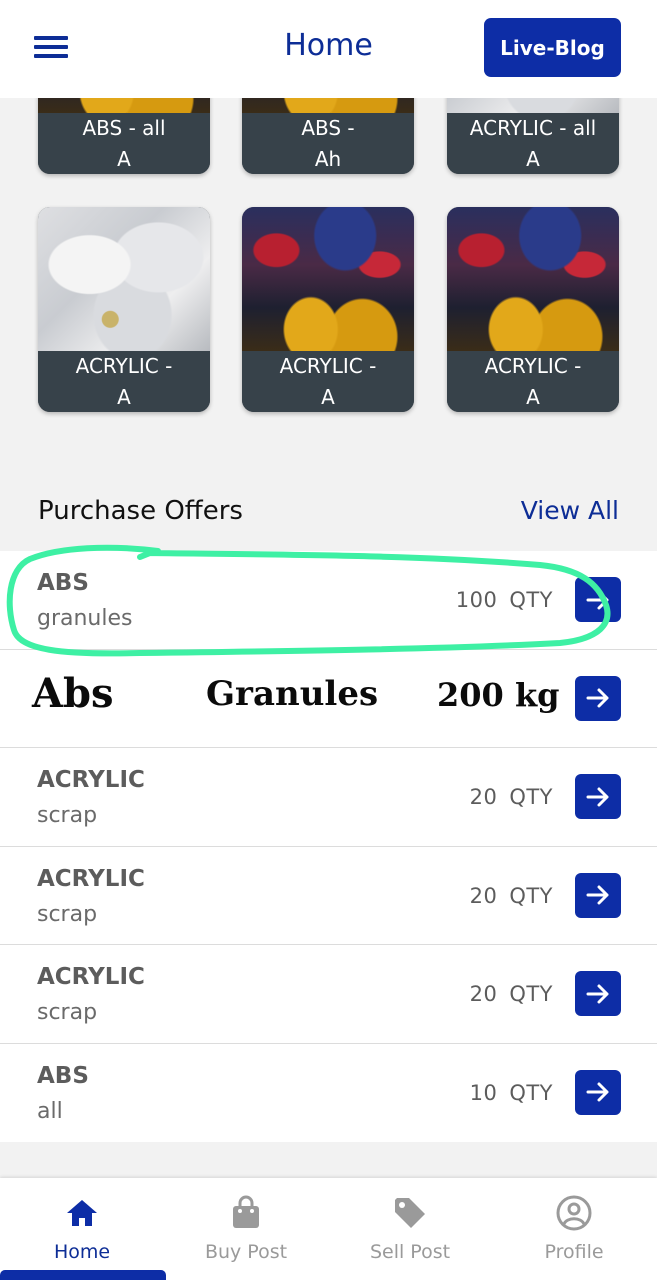 This screenshot has width=657, height=1280. Describe the element at coordinates (124, 128) in the screenshot. I see `tile-caption-line1: ABS - all` at that location.